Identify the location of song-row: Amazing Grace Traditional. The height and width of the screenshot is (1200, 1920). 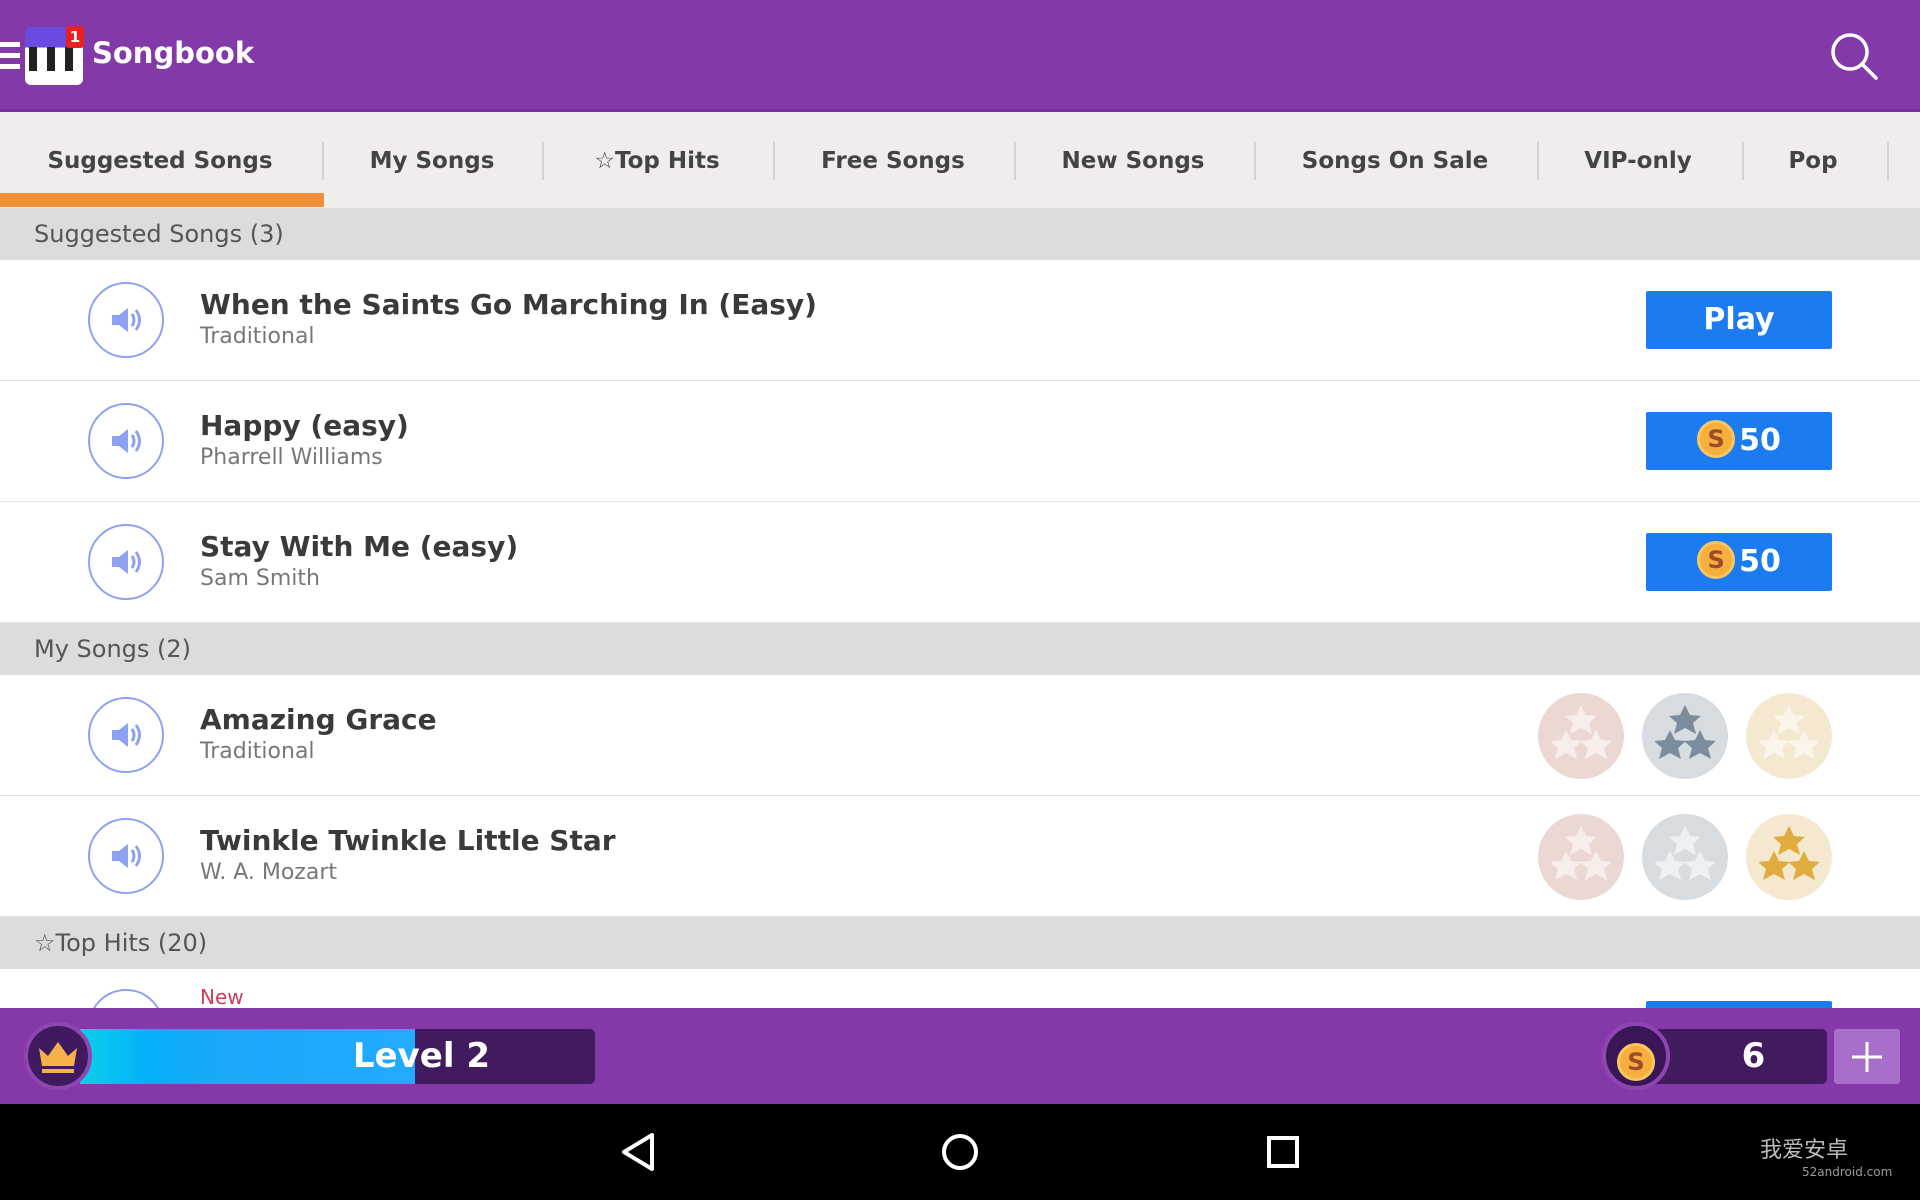
(960, 735).